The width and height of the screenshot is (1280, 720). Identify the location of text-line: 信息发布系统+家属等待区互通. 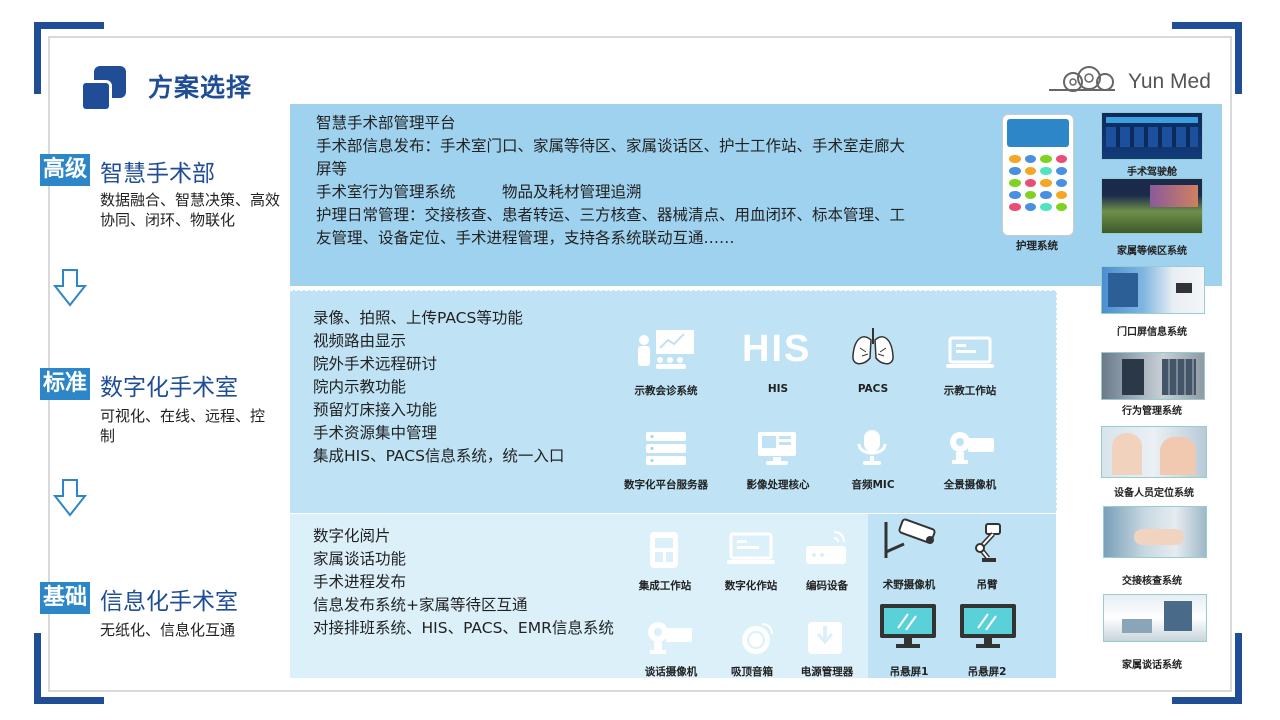
(420, 605).